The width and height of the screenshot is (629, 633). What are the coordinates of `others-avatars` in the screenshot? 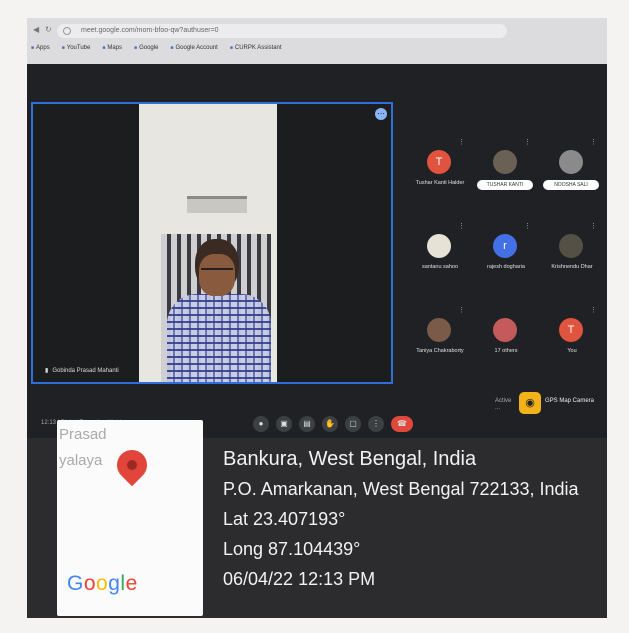 It's located at (505, 330).